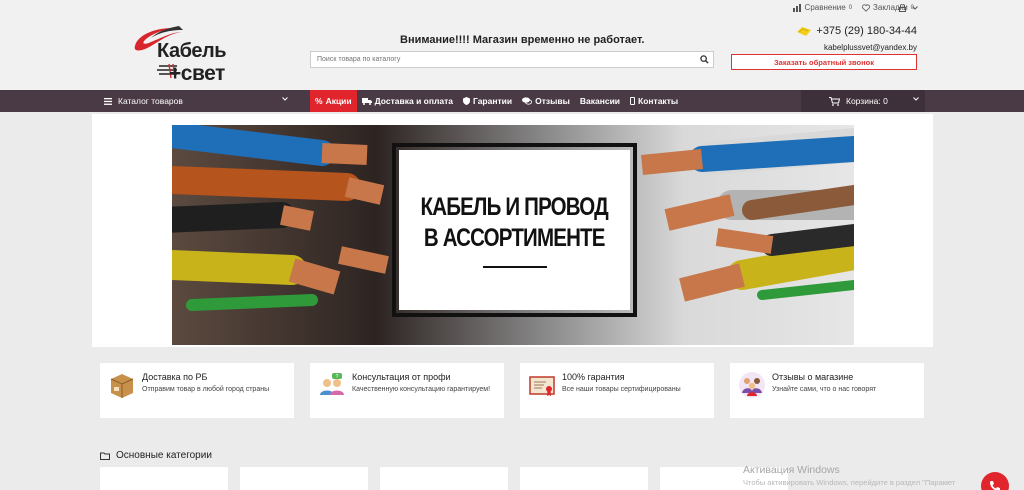  Describe the element at coordinates (866, 7) in the screenshot. I see `heart-icon` at that location.